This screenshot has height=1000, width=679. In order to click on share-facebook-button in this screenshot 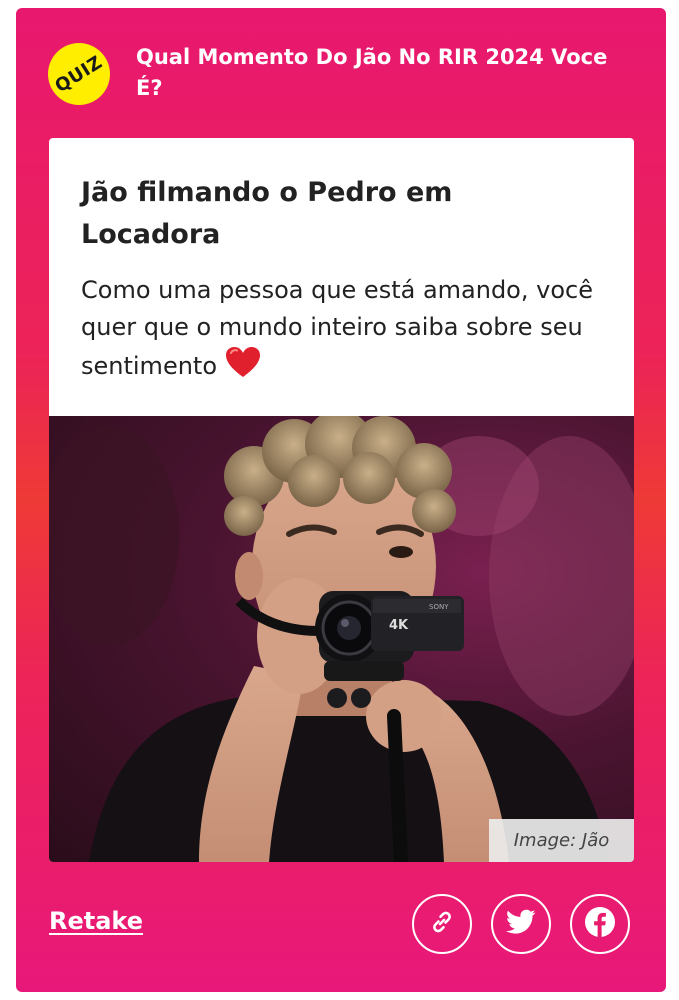, I will do `click(600, 924)`.